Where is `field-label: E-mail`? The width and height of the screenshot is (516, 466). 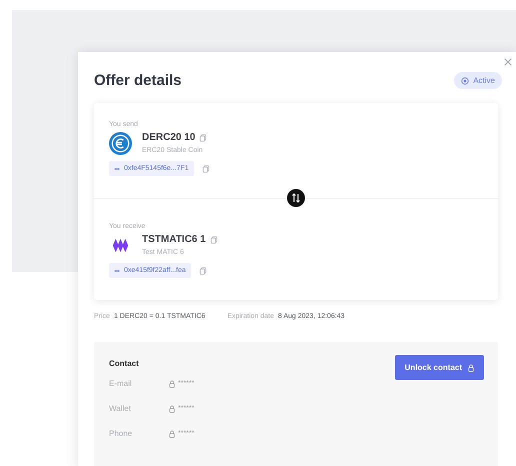
field-label: E-mail is located at coordinates (121, 383).